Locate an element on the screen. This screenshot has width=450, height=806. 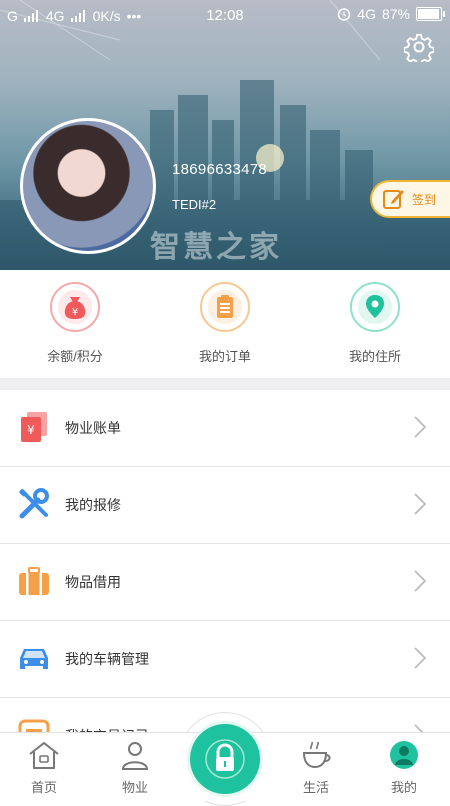
nav-label: 生活 is located at coordinates (315, 787).